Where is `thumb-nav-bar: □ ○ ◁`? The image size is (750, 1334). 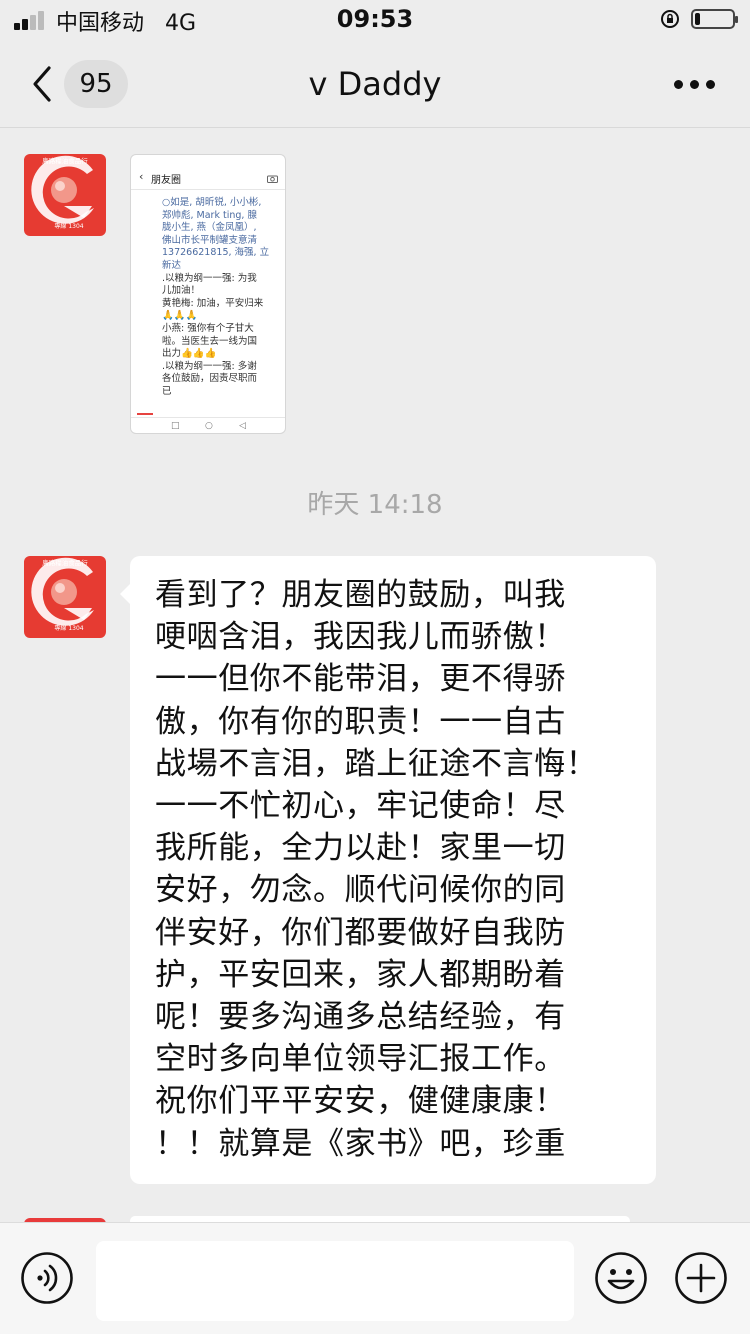 thumb-nav-bar: □ ○ ◁ is located at coordinates (208, 425).